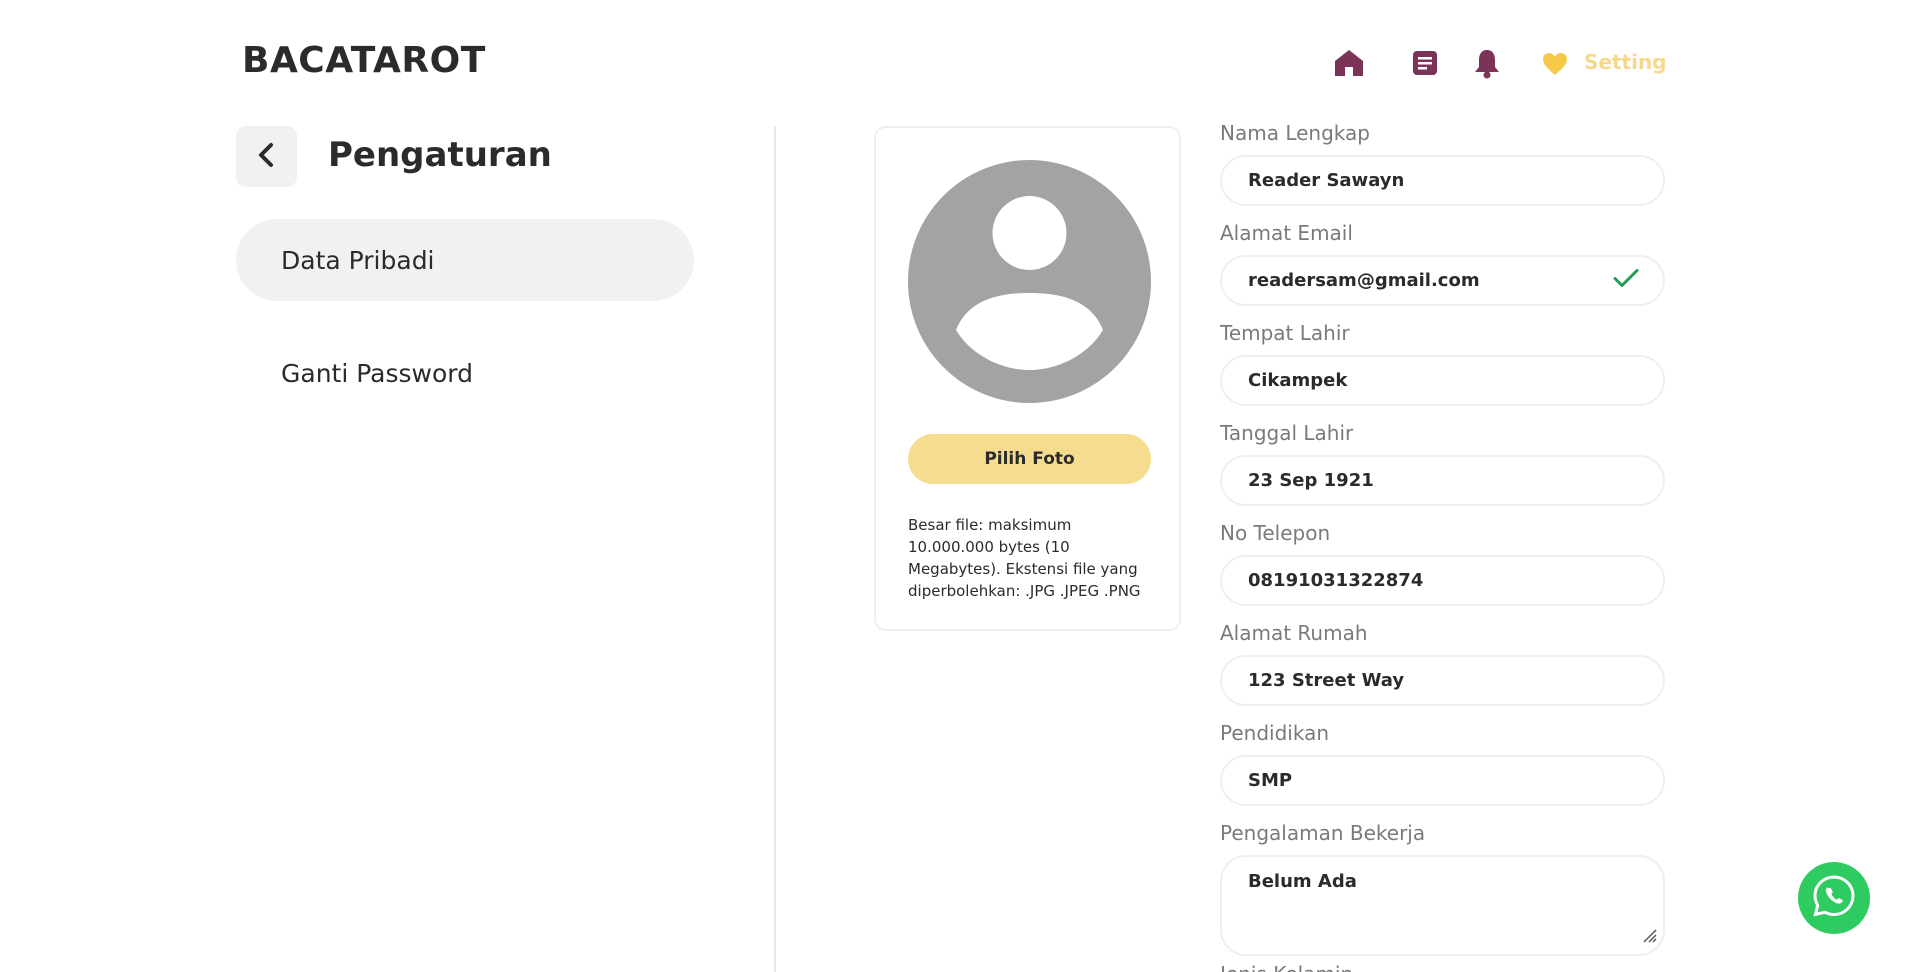 The height and width of the screenshot is (972, 1920). What do you see at coordinates (1274, 733) in the screenshot?
I see `field-label-pendidikan: Pendidikan` at bounding box center [1274, 733].